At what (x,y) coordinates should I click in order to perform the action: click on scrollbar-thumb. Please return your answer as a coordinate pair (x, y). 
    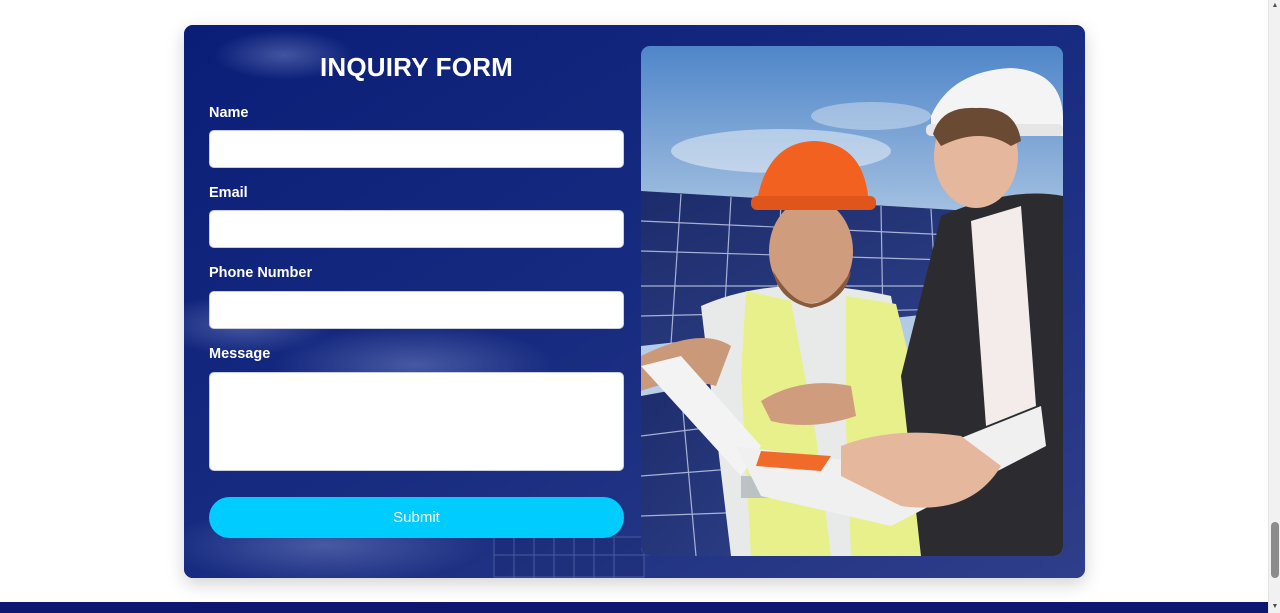
    Looking at the image, I should click on (1275, 550).